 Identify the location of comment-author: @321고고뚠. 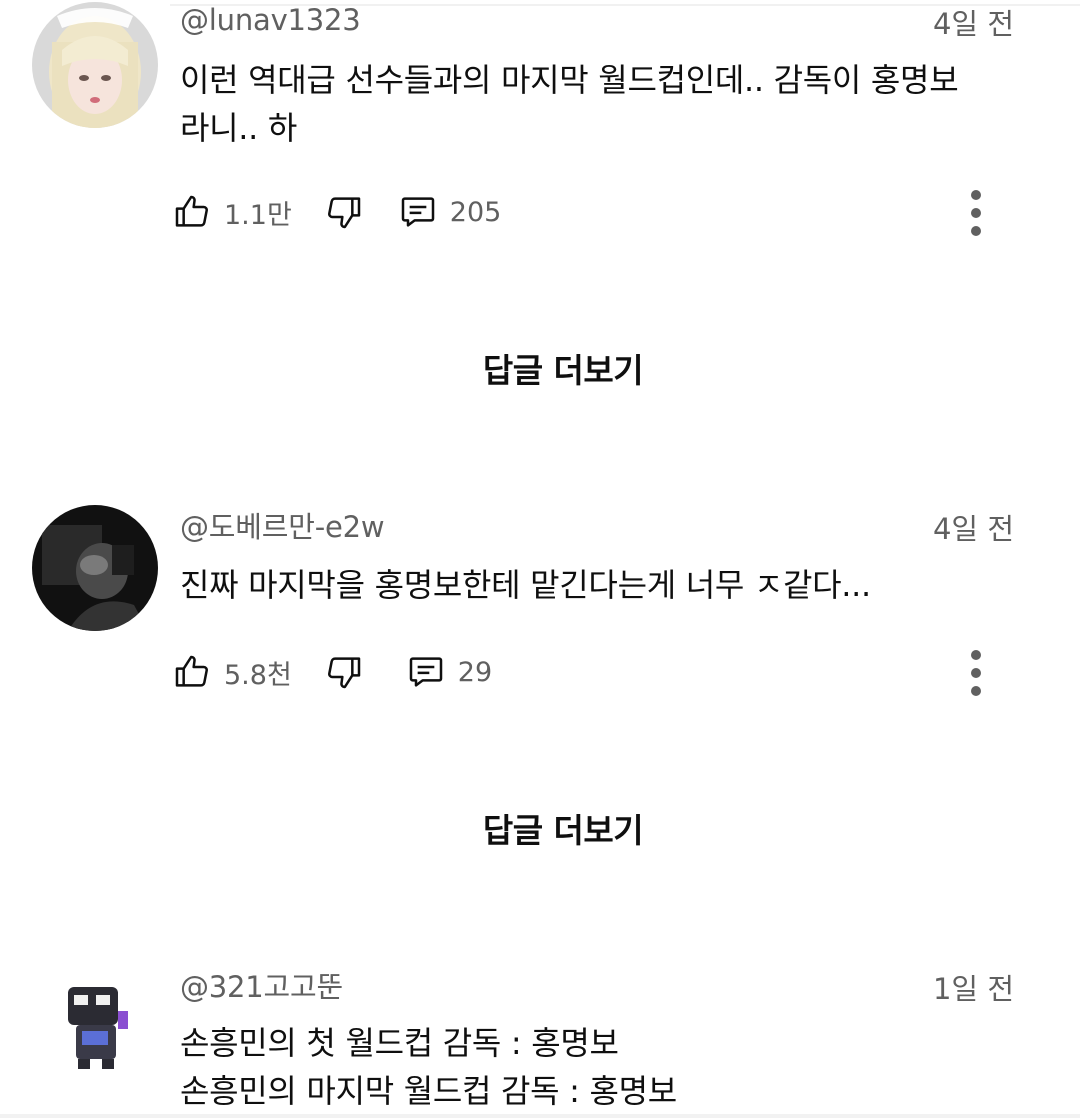
(261, 987).